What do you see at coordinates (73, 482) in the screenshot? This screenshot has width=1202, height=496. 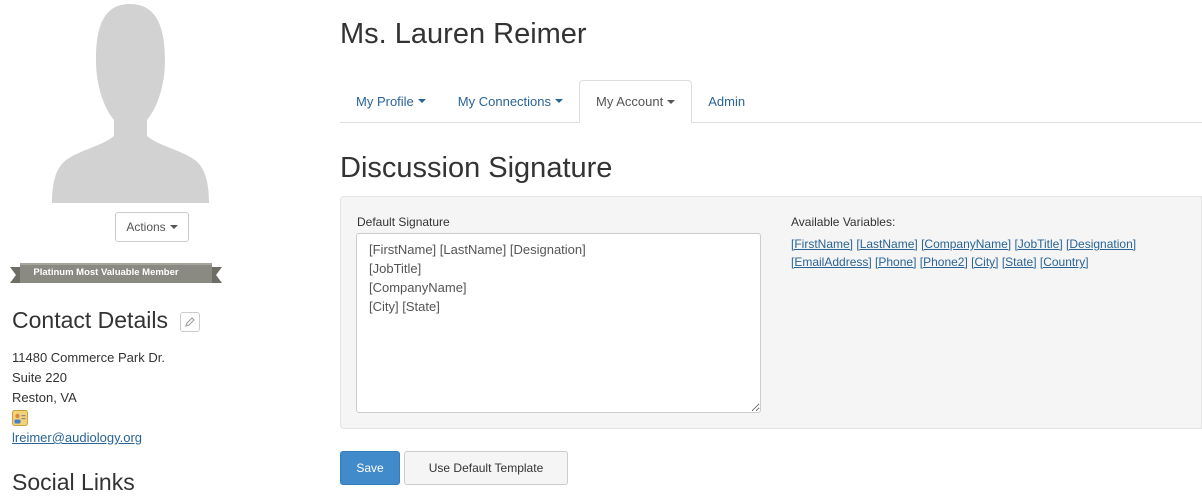 I see `social-links-title: Social Links` at bounding box center [73, 482].